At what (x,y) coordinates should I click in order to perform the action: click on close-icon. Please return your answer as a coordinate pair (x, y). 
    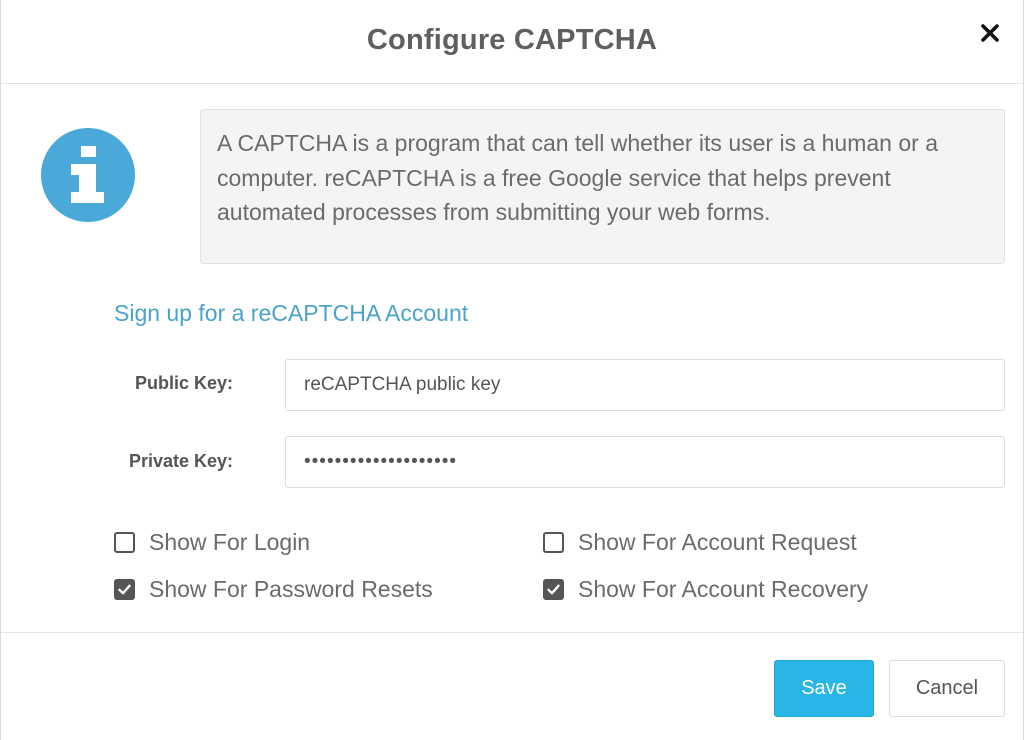
    Looking at the image, I should click on (990, 33).